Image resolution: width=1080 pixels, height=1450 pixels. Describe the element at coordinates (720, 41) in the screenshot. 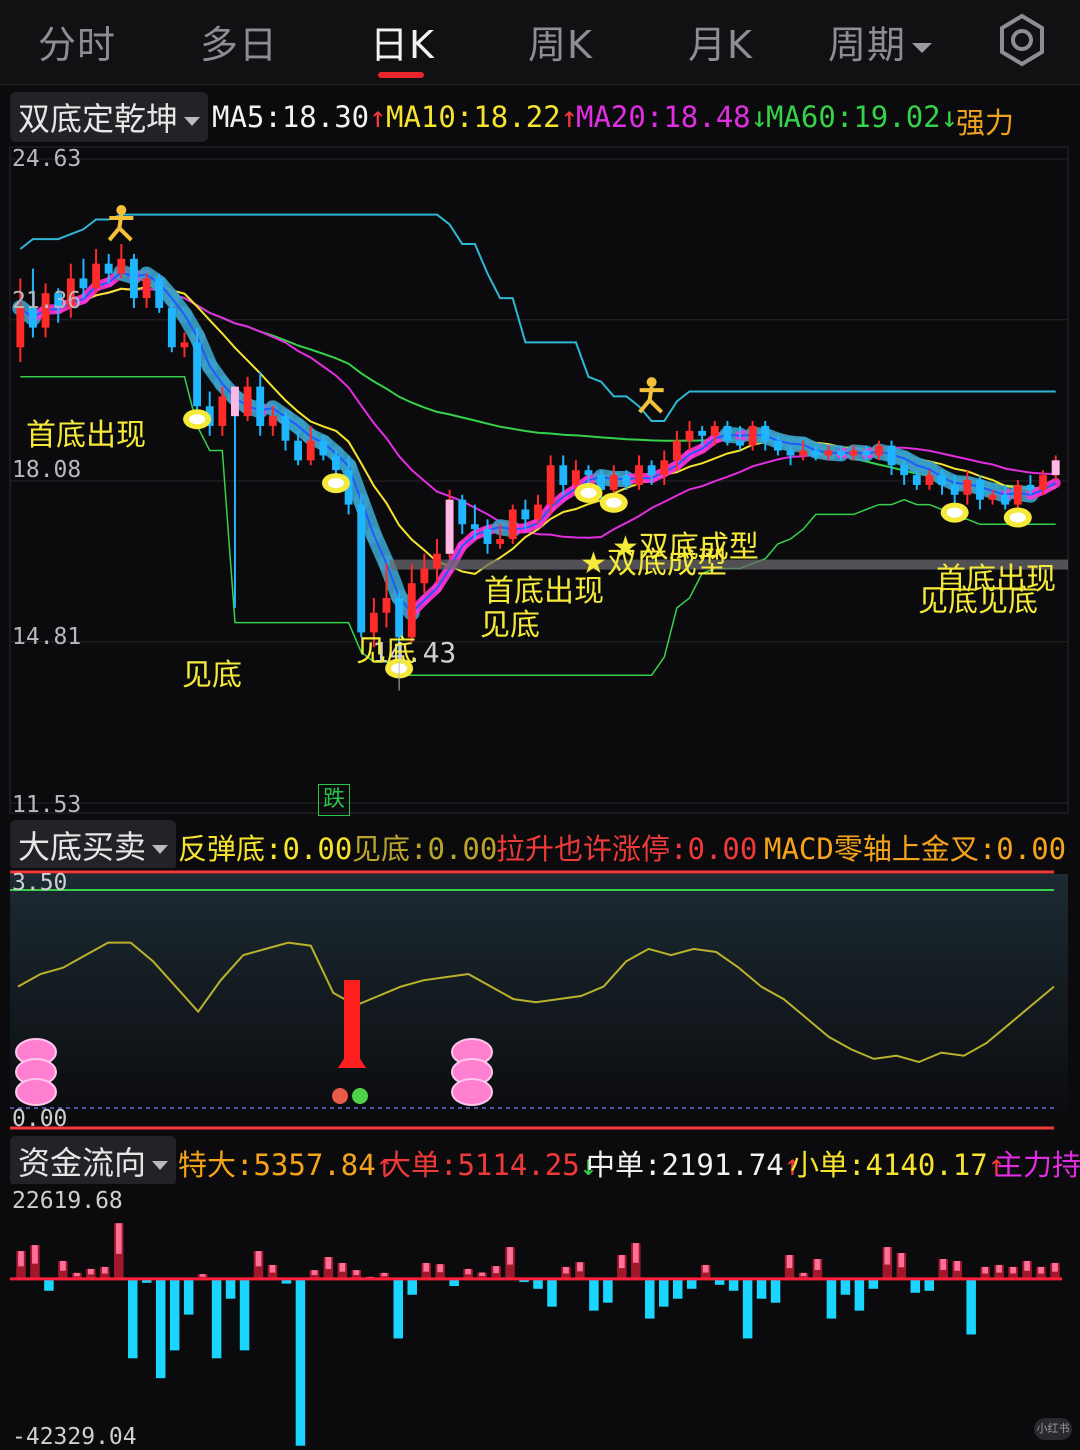

I see `tab-monthly-k: 月K` at that location.